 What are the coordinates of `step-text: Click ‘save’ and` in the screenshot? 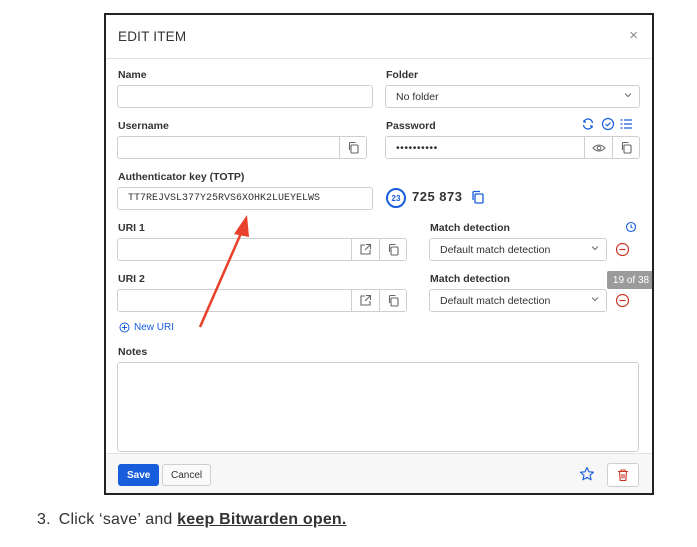 It's located at (118, 519).